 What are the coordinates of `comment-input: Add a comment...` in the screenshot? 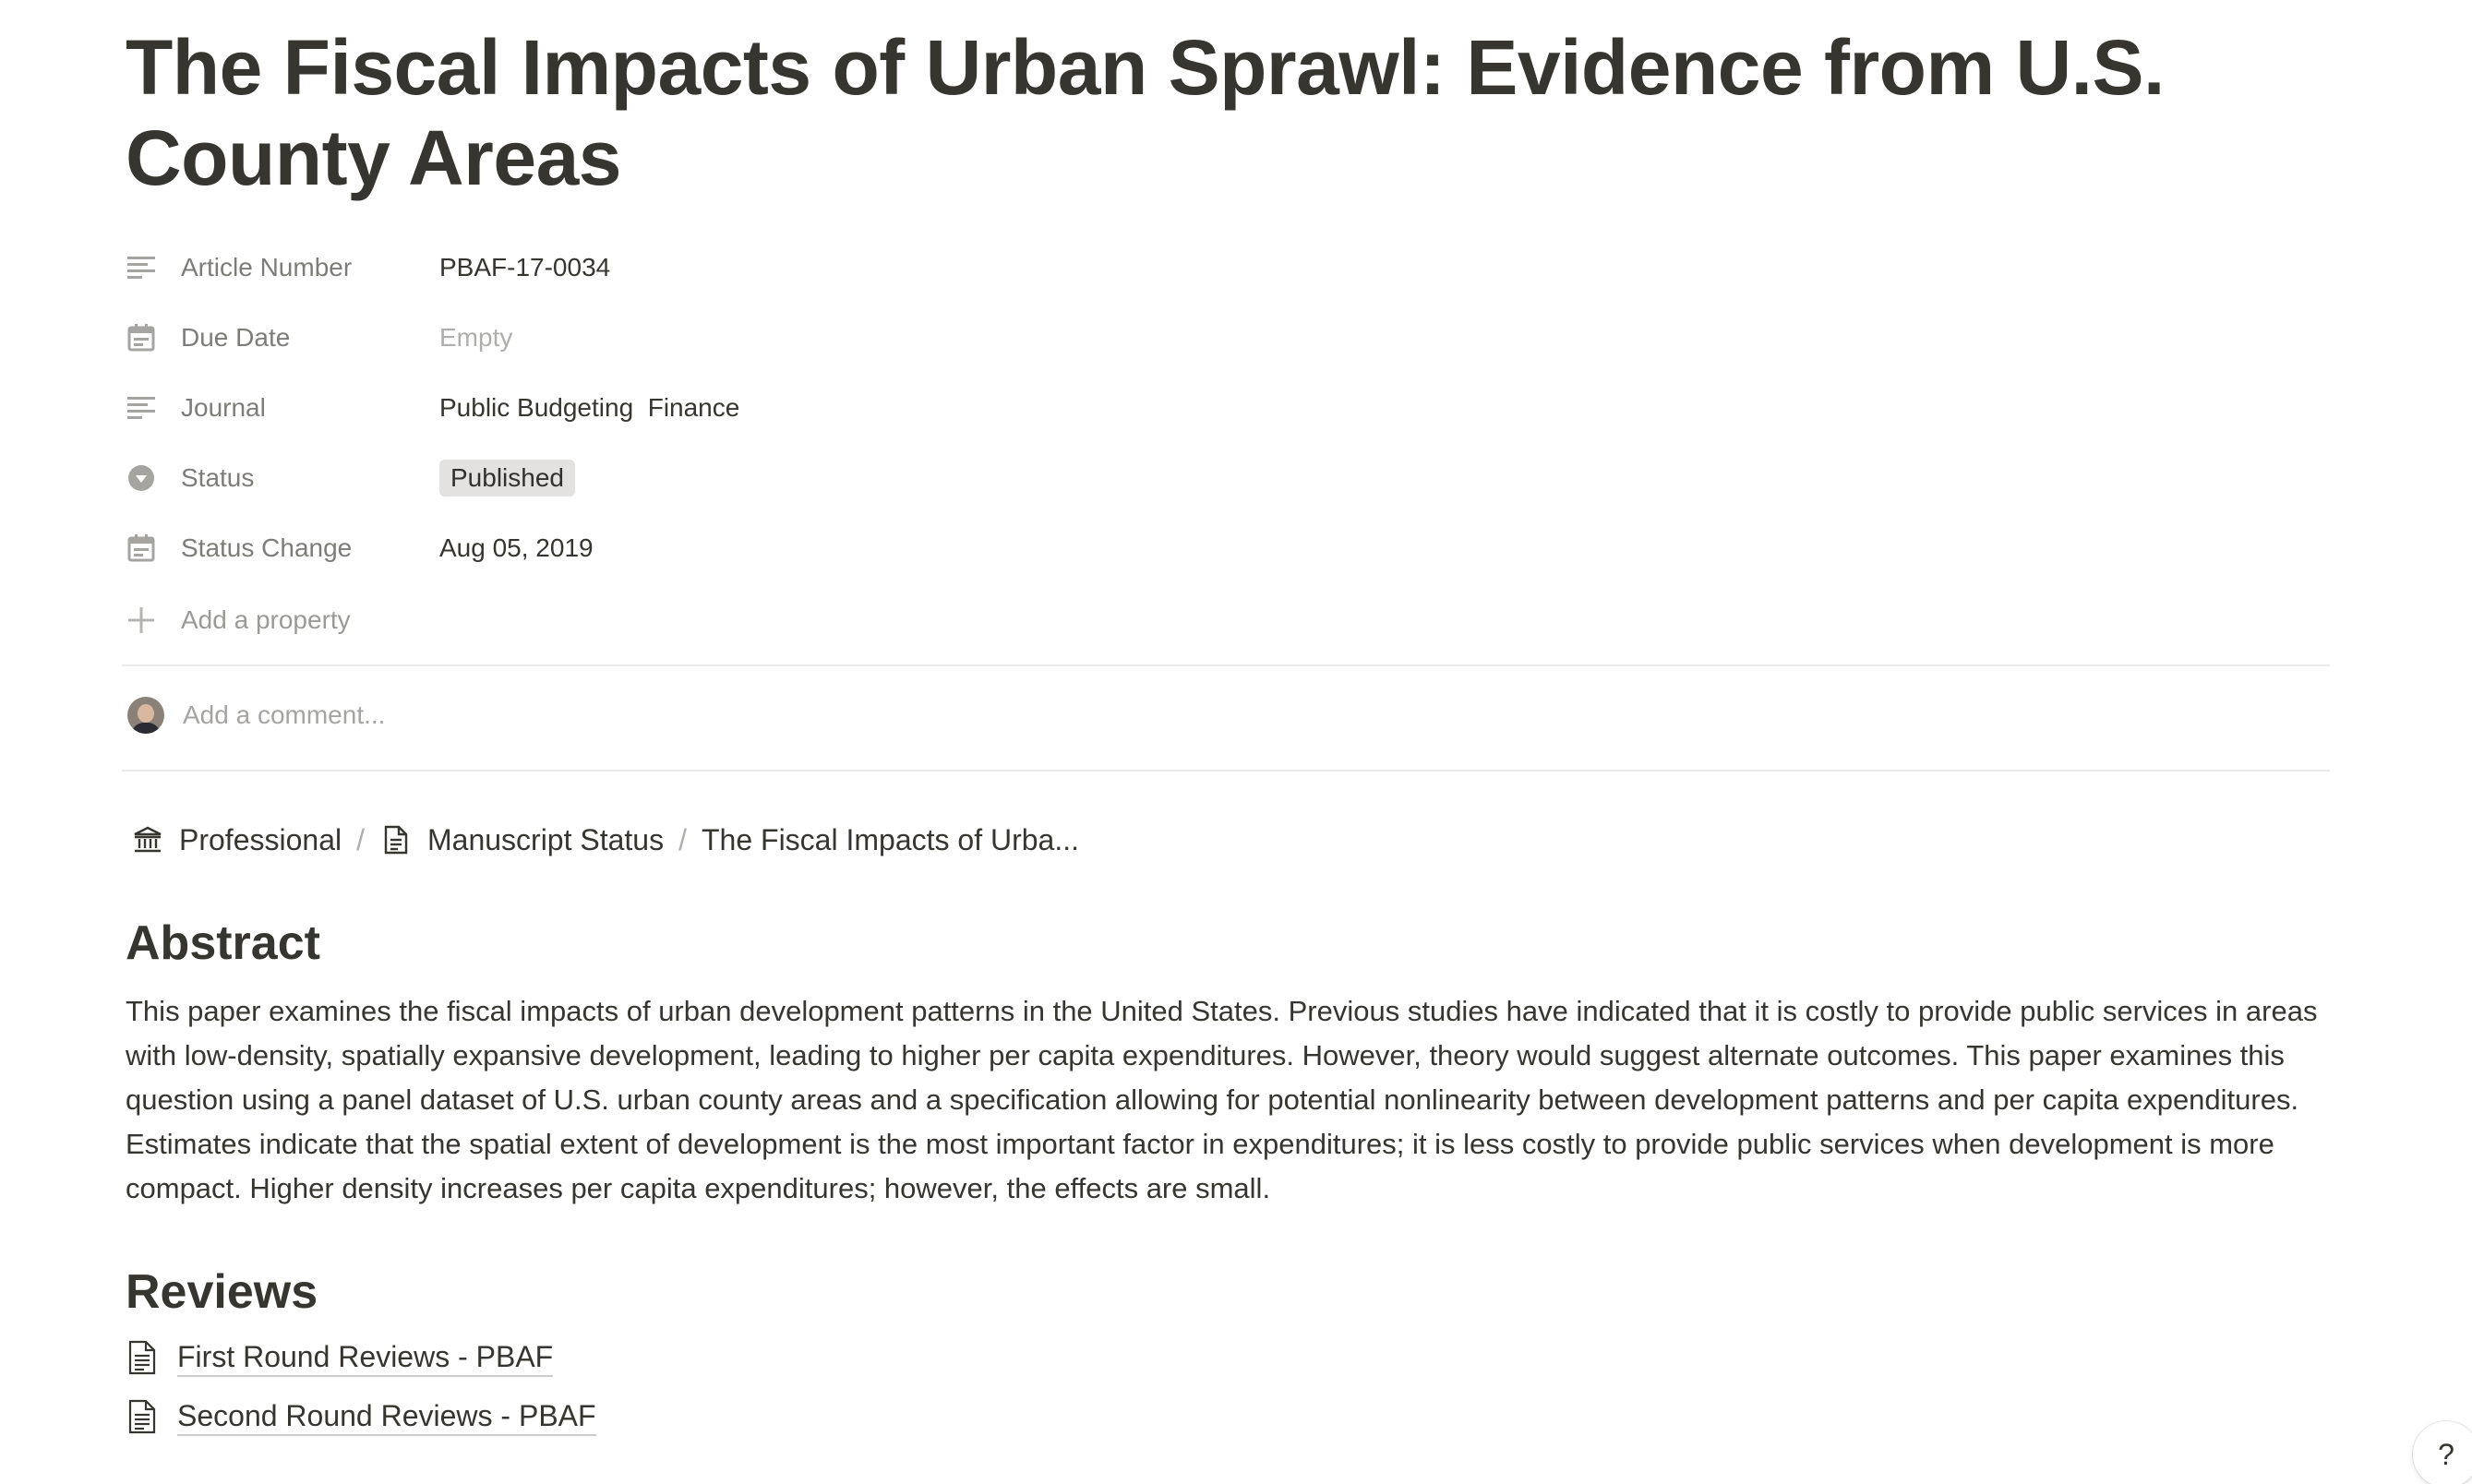 It's located at (255, 715).